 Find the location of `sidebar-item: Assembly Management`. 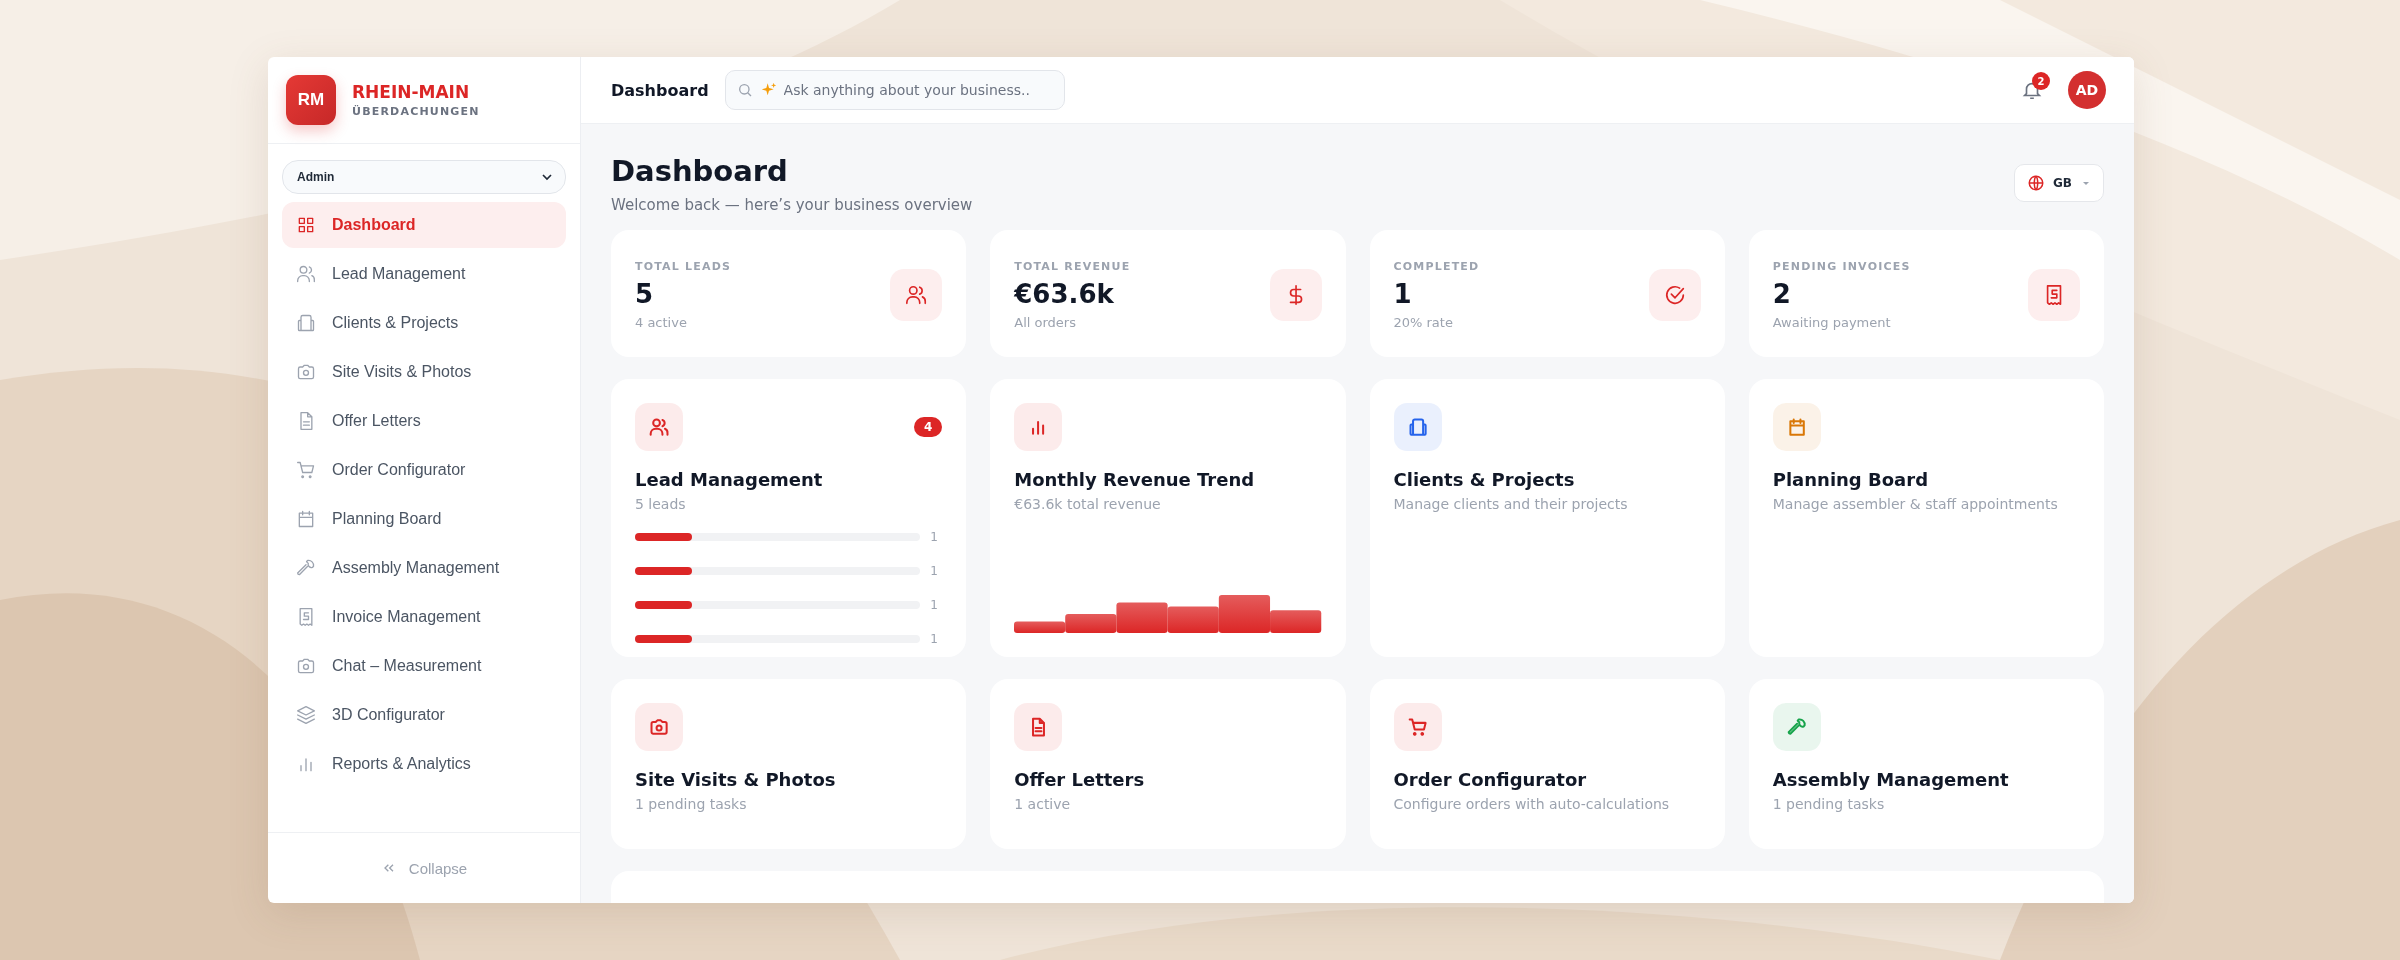

sidebar-item: Assembly Management is located at coordinates (424, 568).